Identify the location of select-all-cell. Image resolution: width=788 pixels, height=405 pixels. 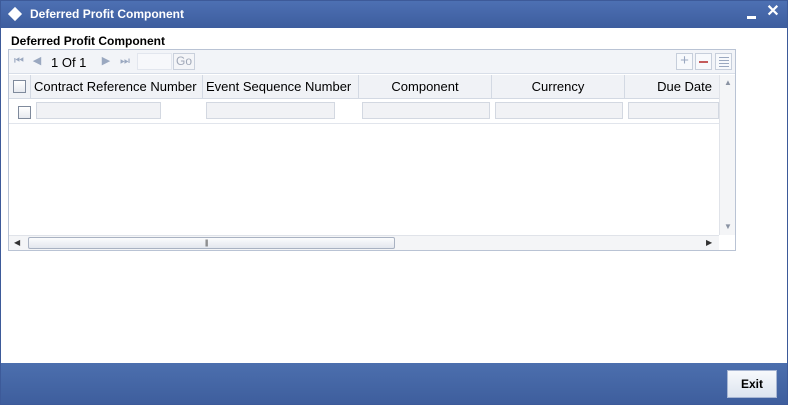
(20, 87).